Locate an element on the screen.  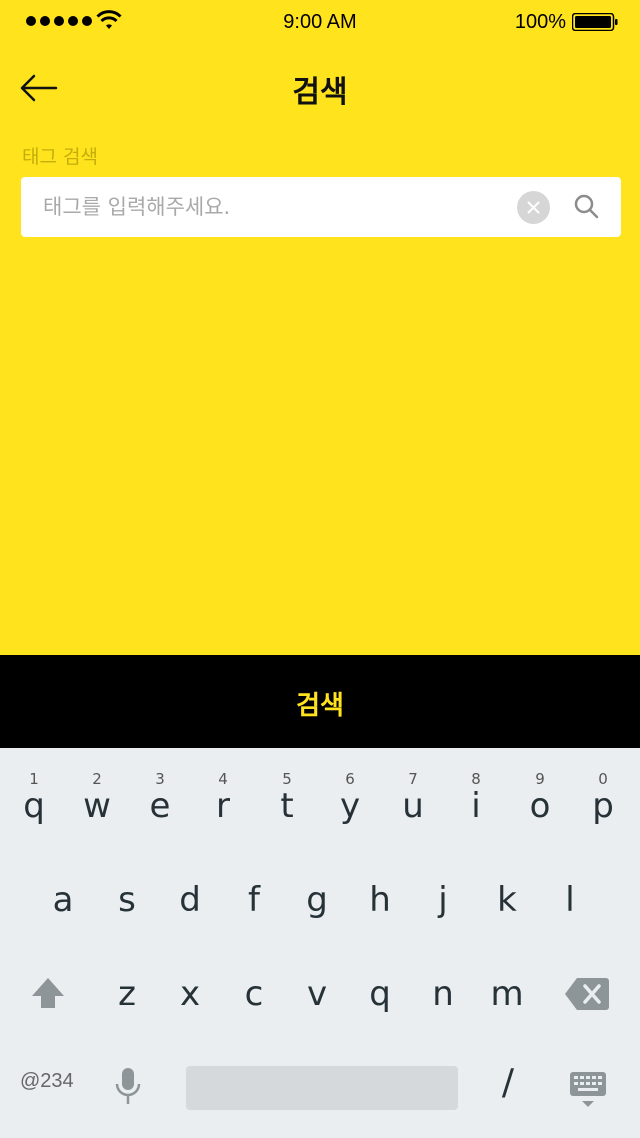
key-label: z is located at coordinates (127, 994).